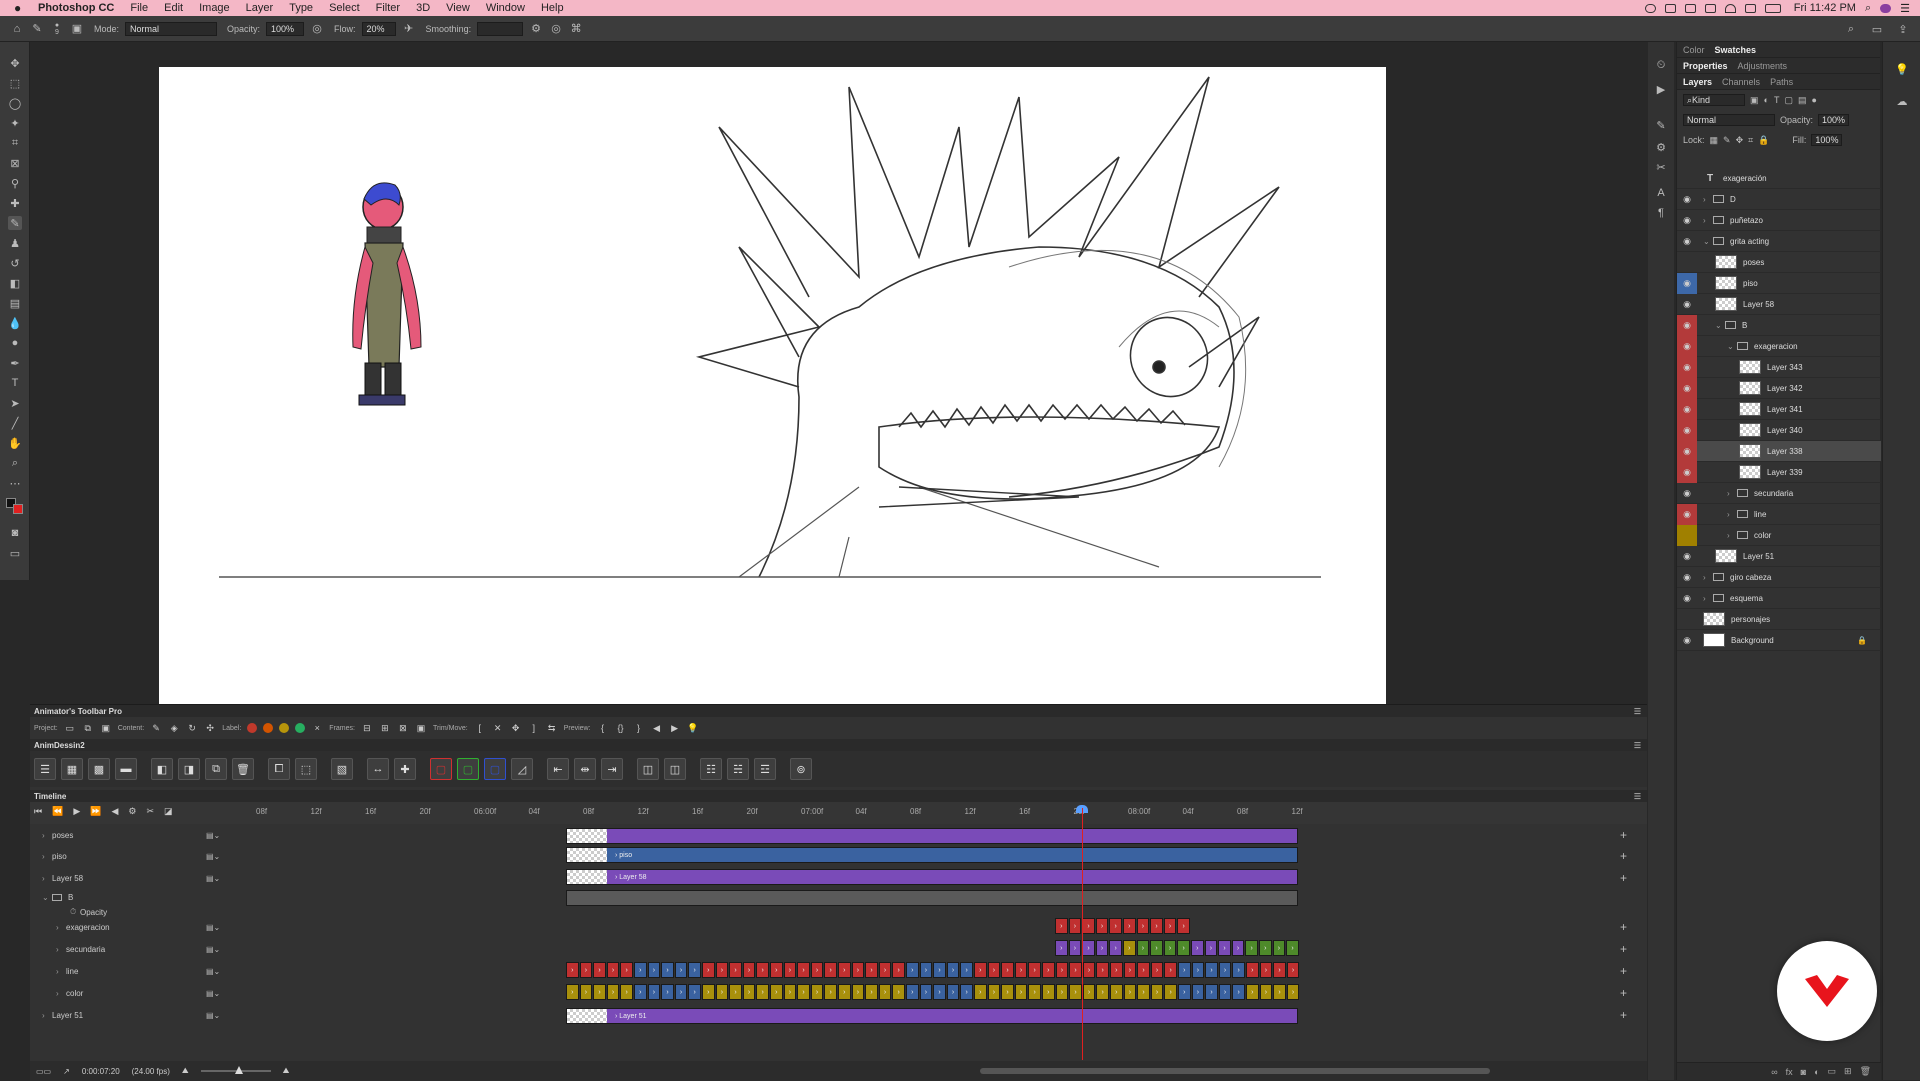 The image size is (1920, 1081). Describe the element at coordinates (378, 28) in the screenshot. I see `flow-field: 20%` at that location.